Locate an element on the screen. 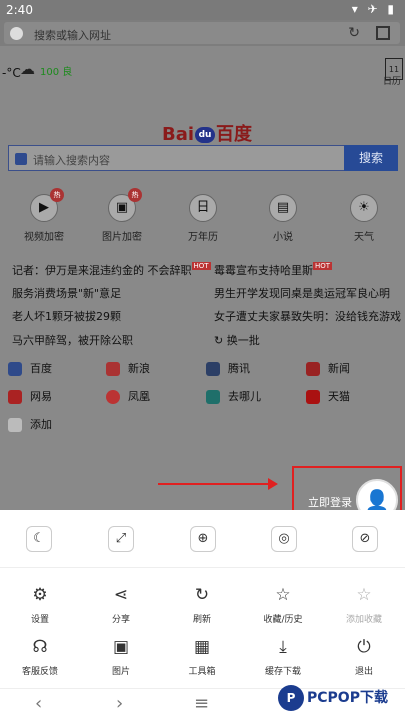 The height and width of the screenshot is (720, 405). calendar-day: 11 is located at coordinates (394, 69).